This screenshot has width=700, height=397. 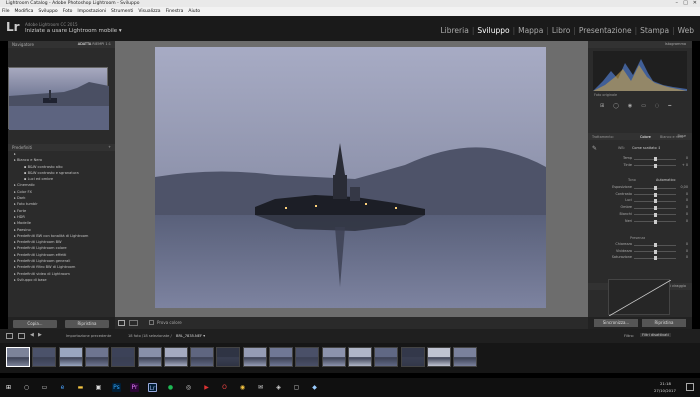 What do you see at coordinates (61, 44) in the screenshot?
I see `navigator-header: Navigatore ADATTA RIEMPI 1:1` at bounding box center [61, 44].